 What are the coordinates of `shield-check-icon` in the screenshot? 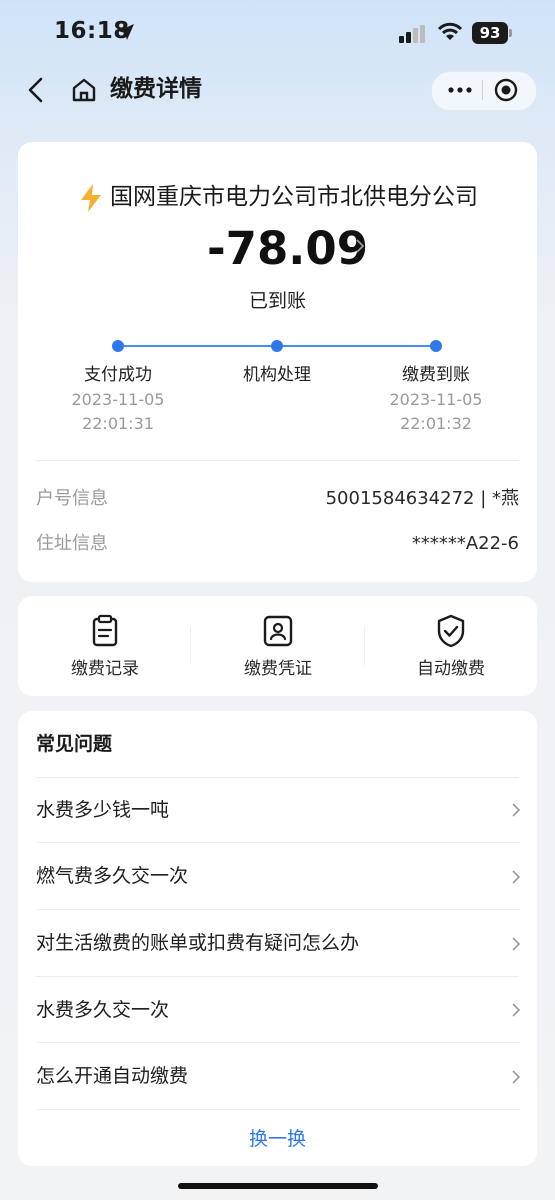 It's located at (451, 631).